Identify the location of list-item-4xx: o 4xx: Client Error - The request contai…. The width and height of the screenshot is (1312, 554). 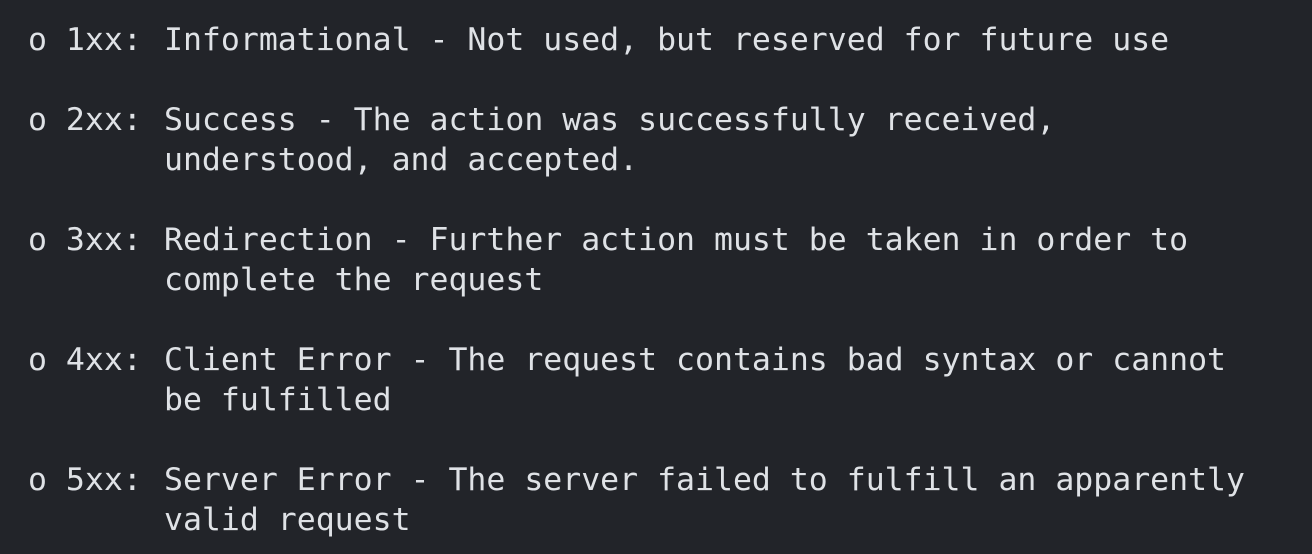
(636, 380).